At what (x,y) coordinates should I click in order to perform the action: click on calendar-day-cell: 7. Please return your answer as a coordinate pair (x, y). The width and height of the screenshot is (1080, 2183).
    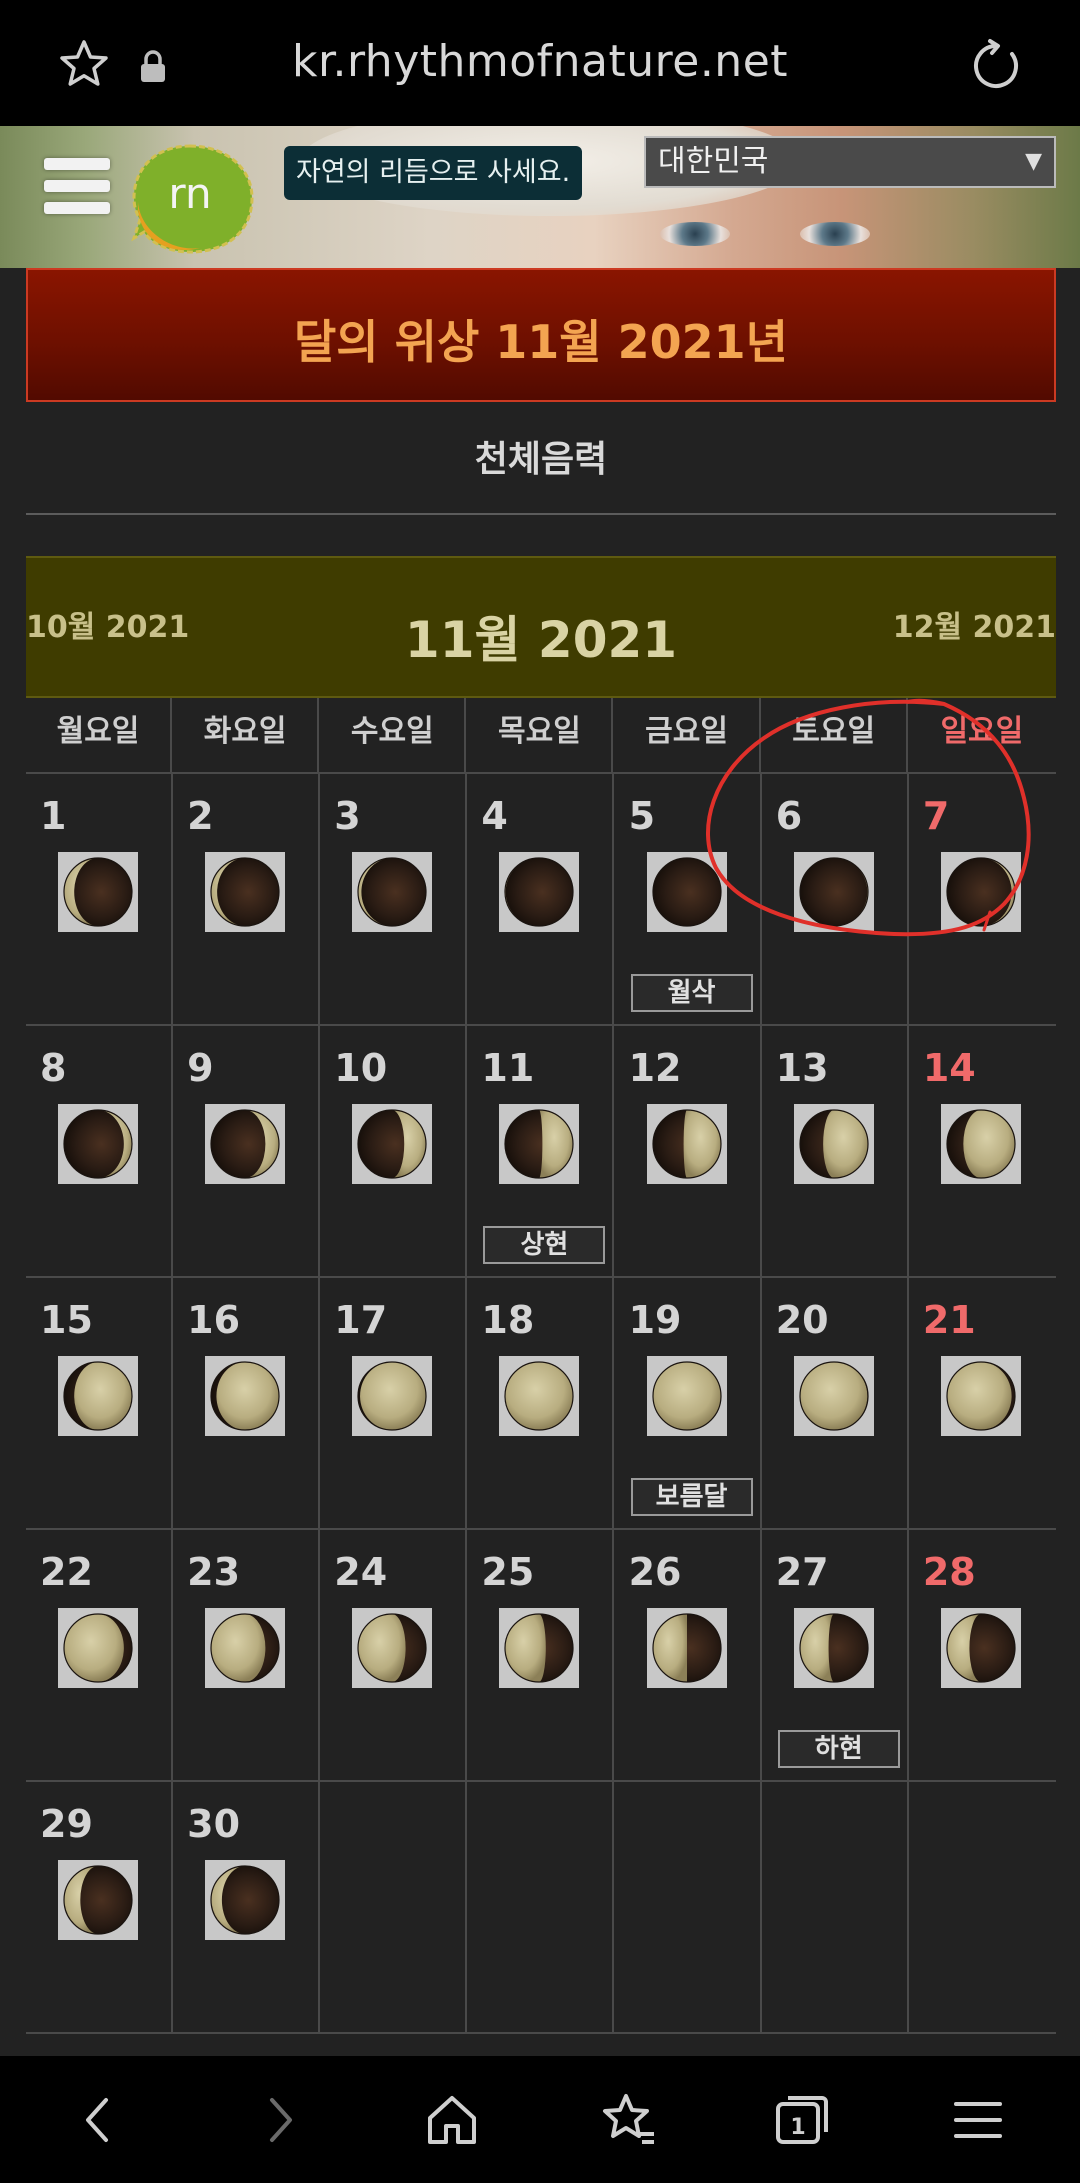
    Looking at the image, I should click on (982, 900).